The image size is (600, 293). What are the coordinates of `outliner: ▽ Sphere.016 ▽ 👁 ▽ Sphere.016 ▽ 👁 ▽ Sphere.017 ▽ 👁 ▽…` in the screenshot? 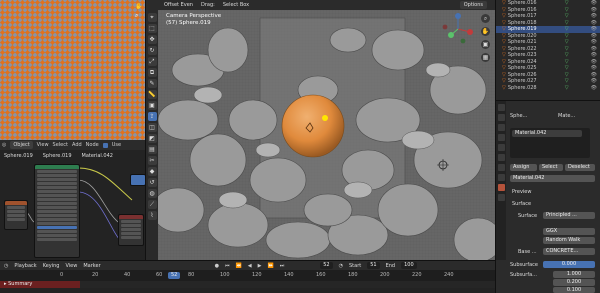 It's located at (547, 50).